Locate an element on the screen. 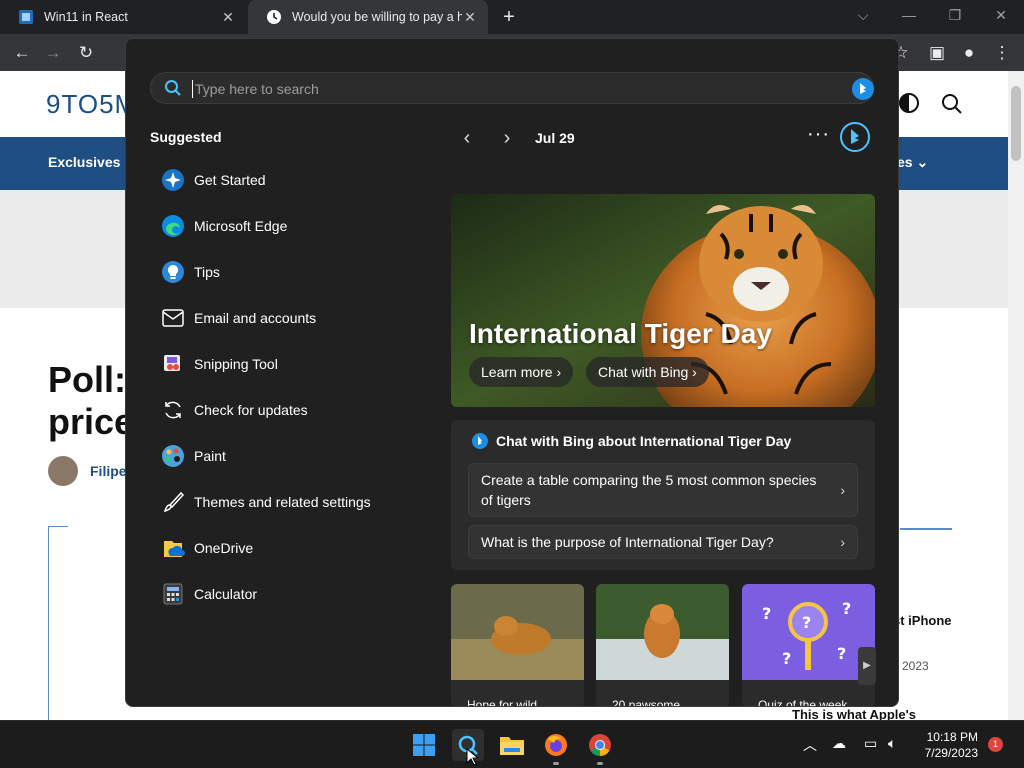 The width and height of the screenshot is (1024, 768). search-icon is located at coordinates (952, 104).